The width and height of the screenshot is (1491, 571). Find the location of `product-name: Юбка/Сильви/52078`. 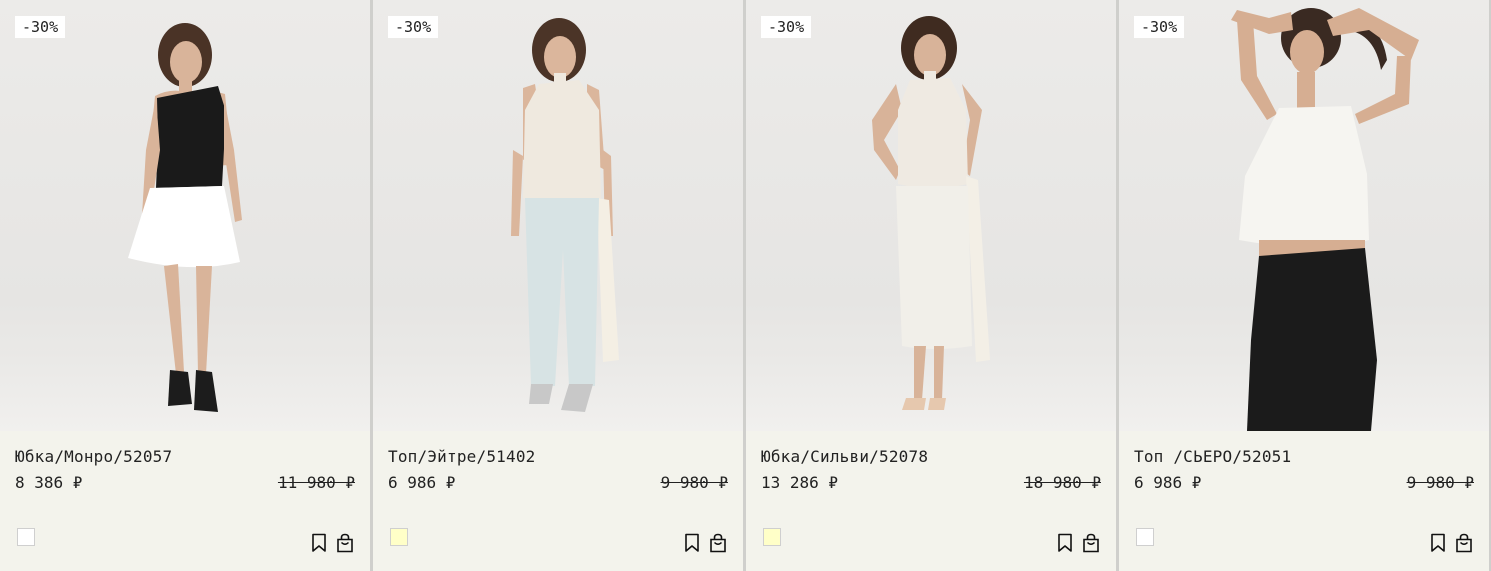

product-name: Юбка/Сильви/52078 is located at coordinates (844, 456).